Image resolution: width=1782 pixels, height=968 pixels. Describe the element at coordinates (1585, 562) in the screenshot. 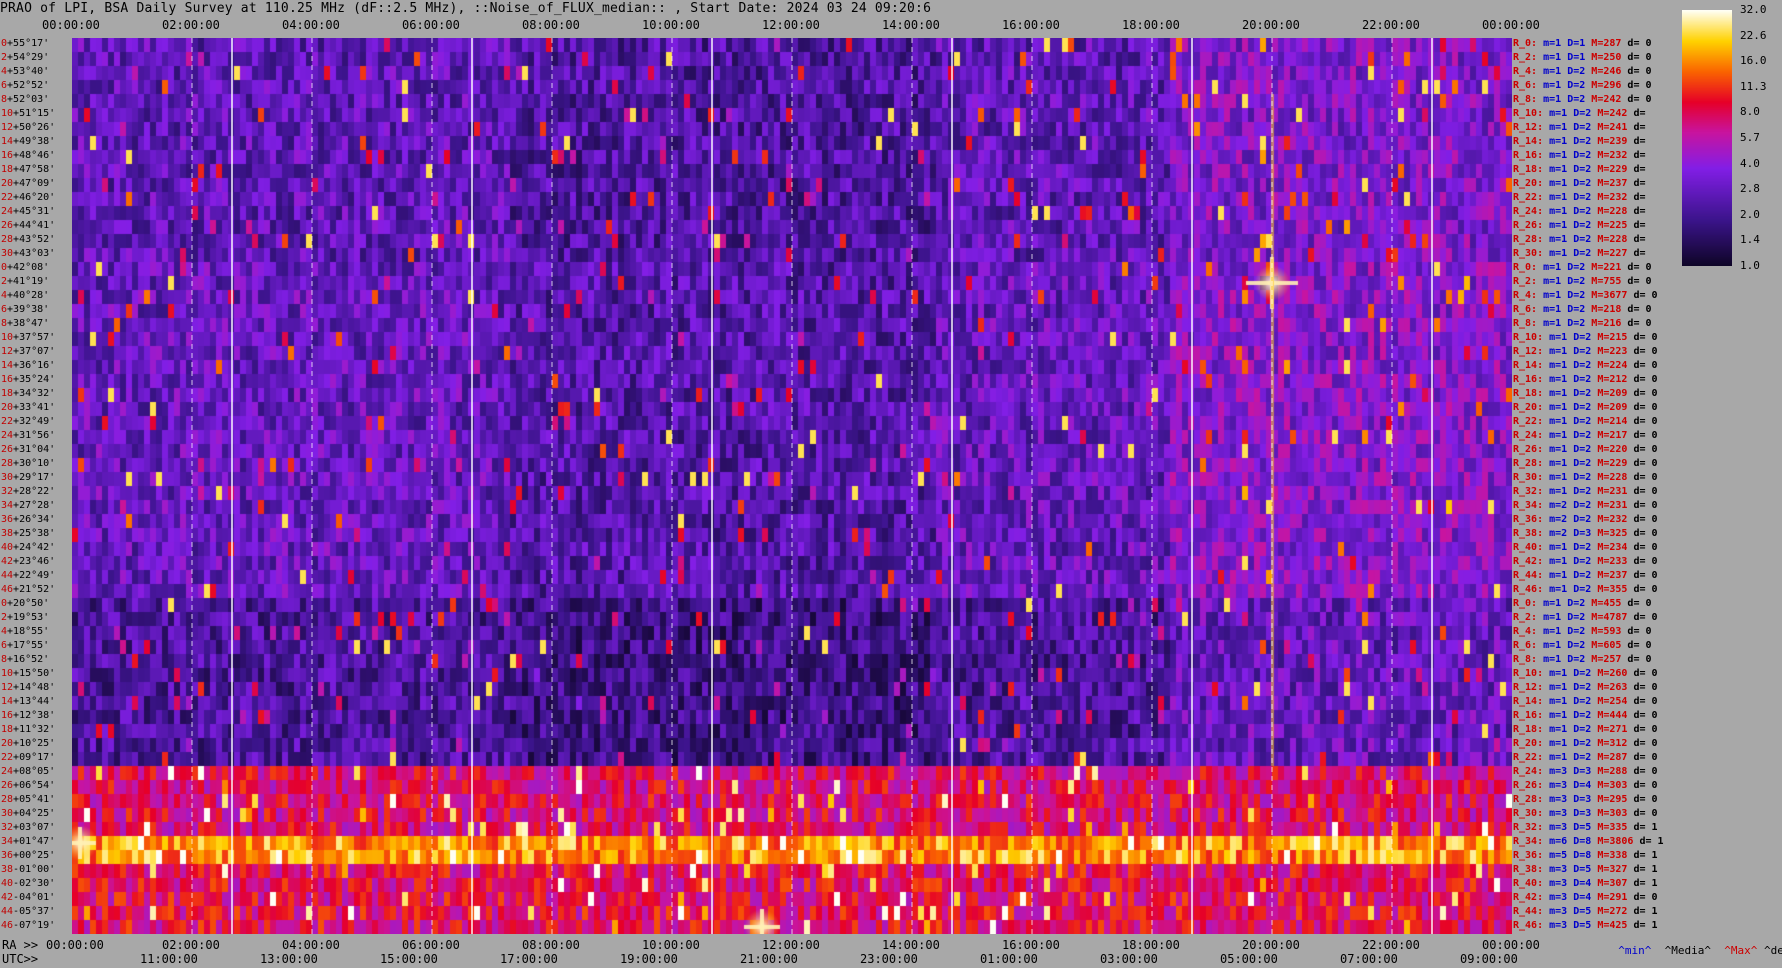

I see `row-stat: R_42: m=1 D=2 M=233 d= 0` at that location.